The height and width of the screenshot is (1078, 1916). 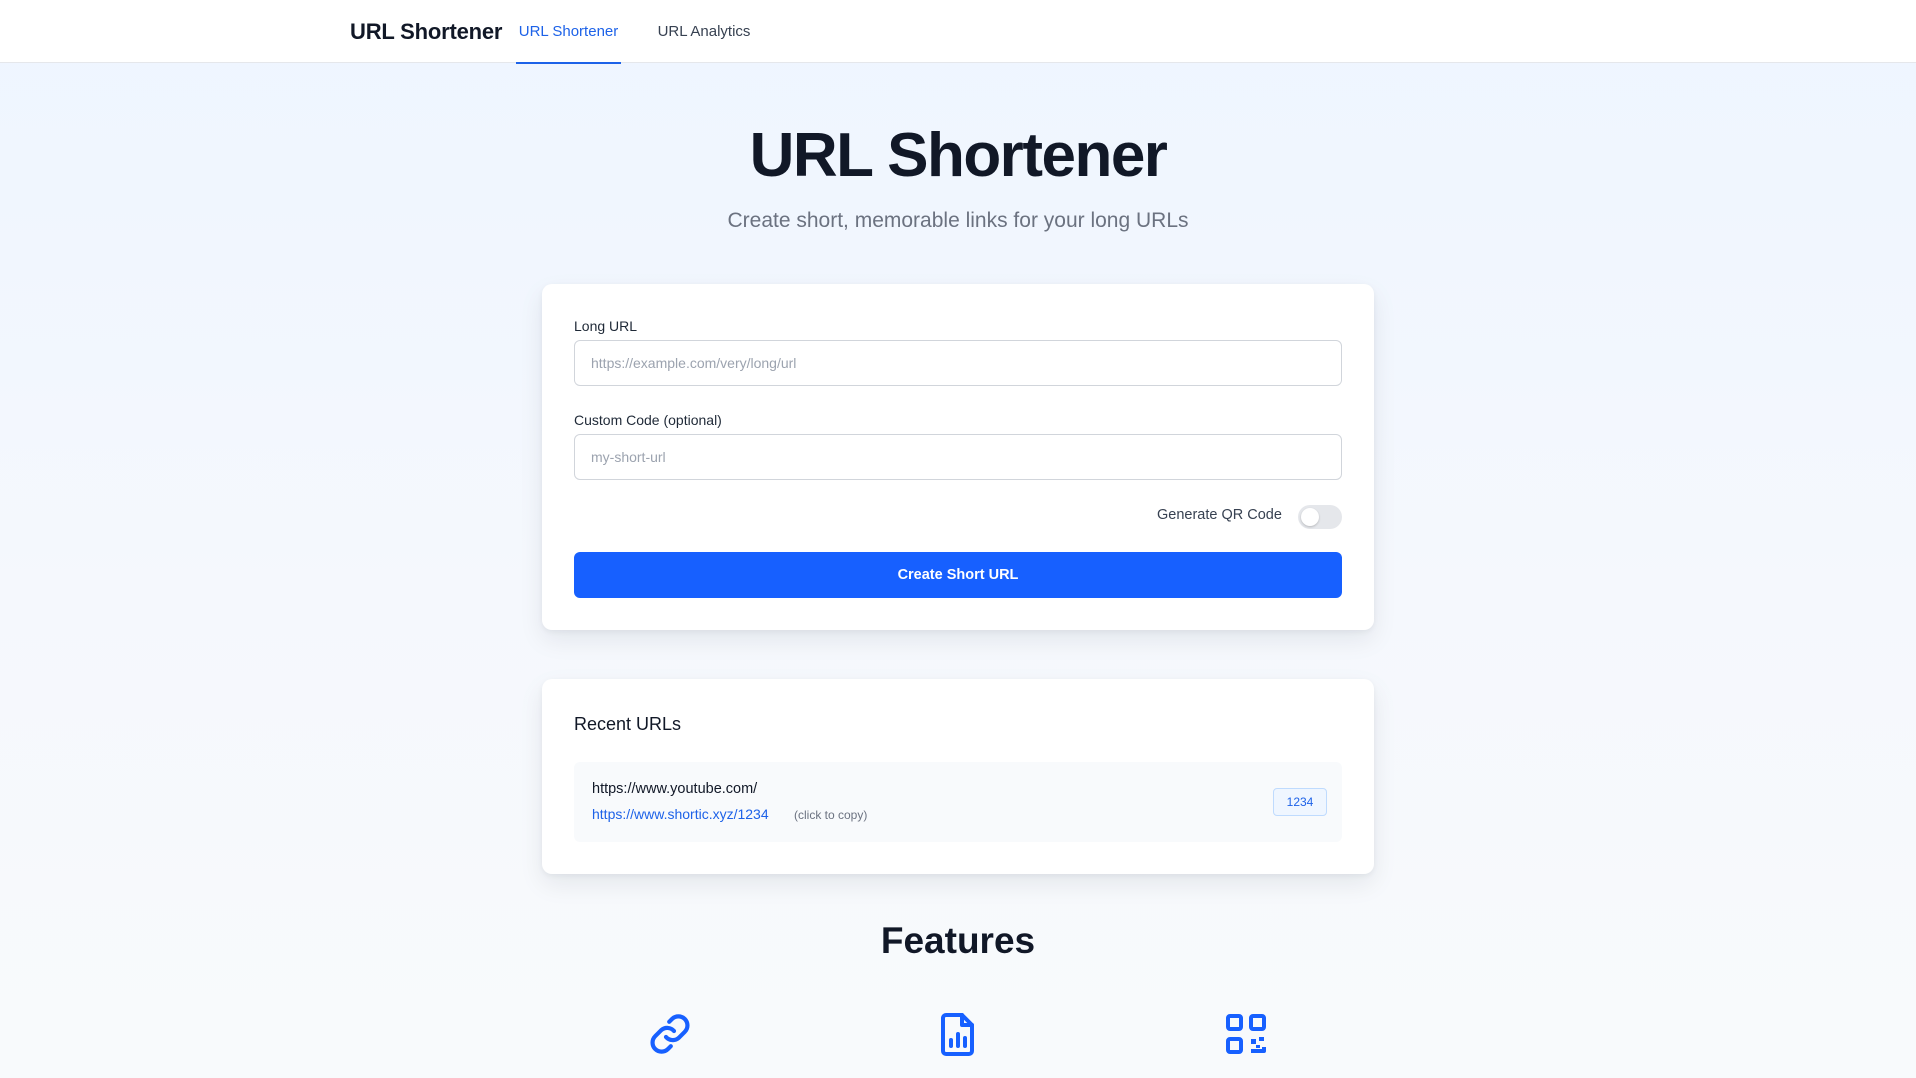 What do you see at coordinates (648, 420) in the screenshot?
I see `custom-code-label: Custom Code (optional)` at bounding box center [648, 420].